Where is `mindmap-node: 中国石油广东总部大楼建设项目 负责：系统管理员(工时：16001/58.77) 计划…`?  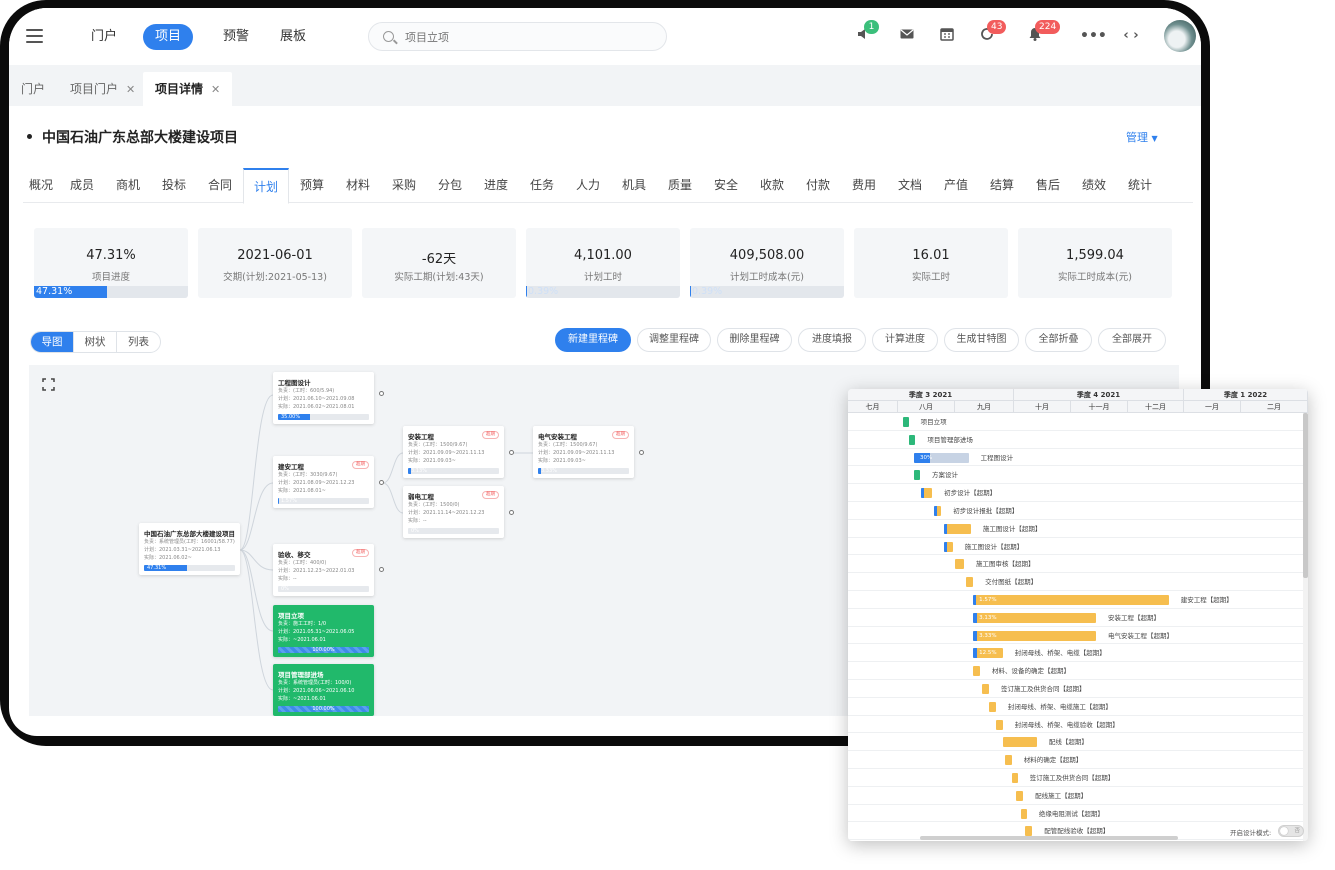 mindmap-node: 中国石油广东总部大楼建设项目 负责：系统管理员(工时：16001/58.77) 计划… is located at coordinates (189, 549).